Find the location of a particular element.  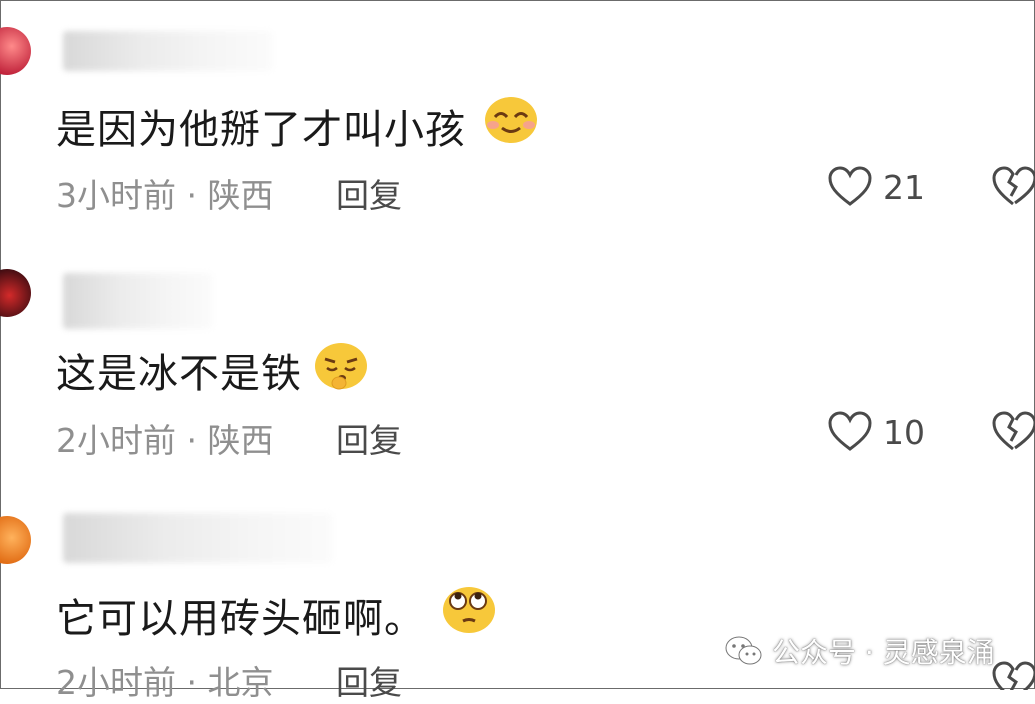

comment-meta: 2小时前 · 北京 is located at coordinates (165, 682).